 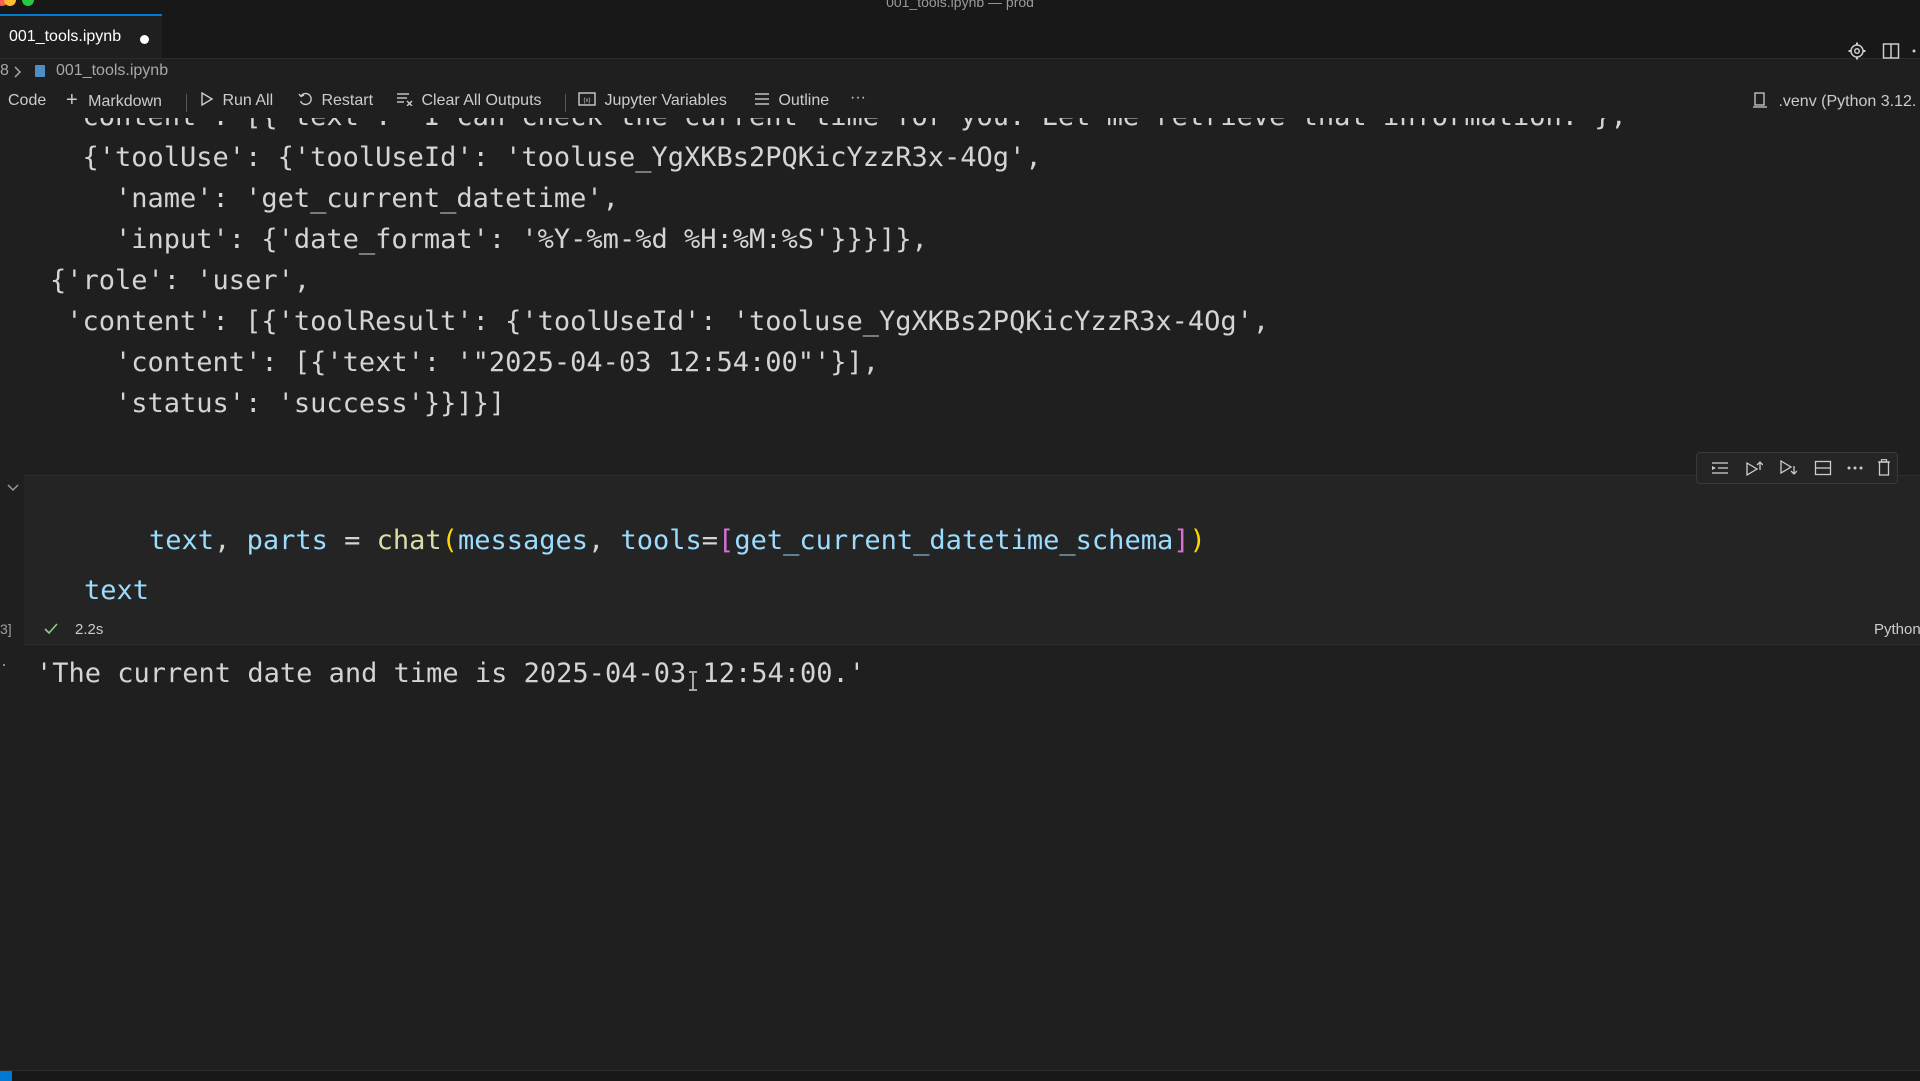 What do you see at coordinates (278, 403) in the screenshot?
I see `output-line: 'status': 'success'}}]}]` at bounding box center [278, 403].